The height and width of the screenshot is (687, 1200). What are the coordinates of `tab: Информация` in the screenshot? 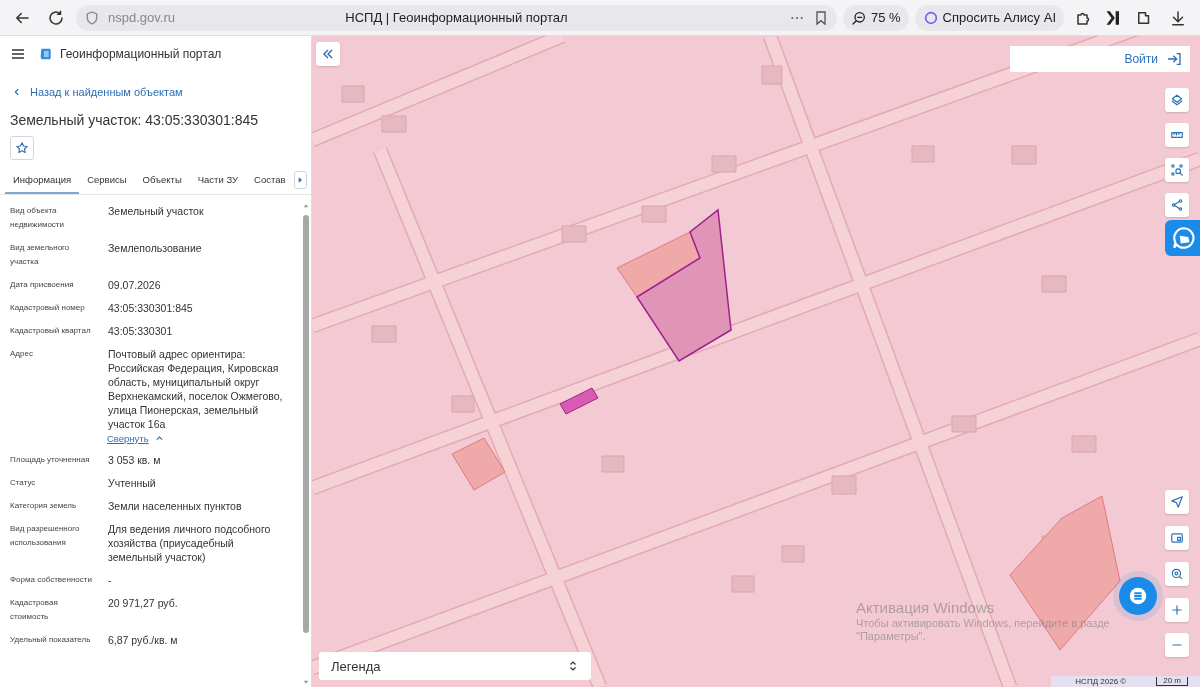 It's located at (42, 182).